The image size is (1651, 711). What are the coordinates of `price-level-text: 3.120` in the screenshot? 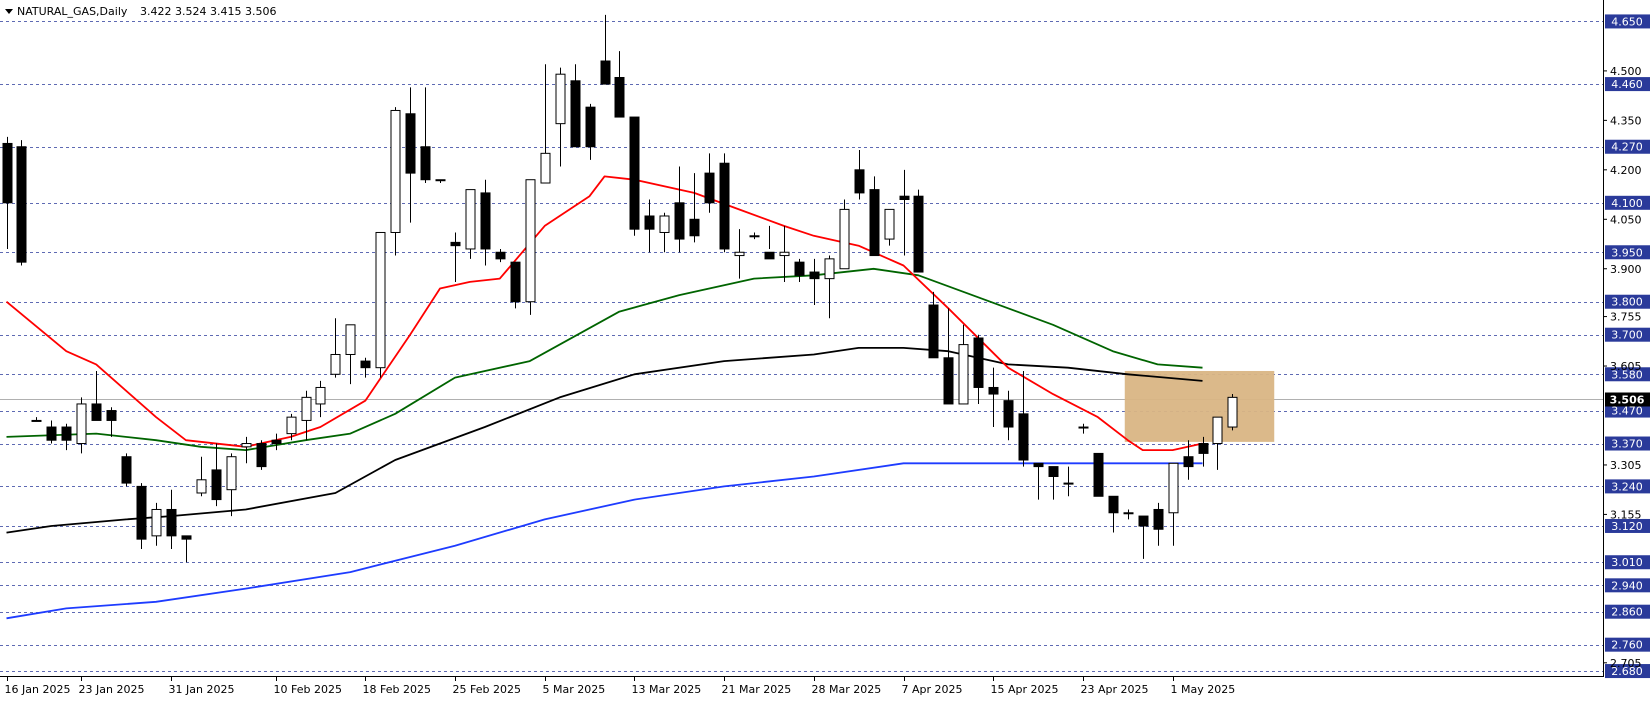 It's located at (1627, 526).